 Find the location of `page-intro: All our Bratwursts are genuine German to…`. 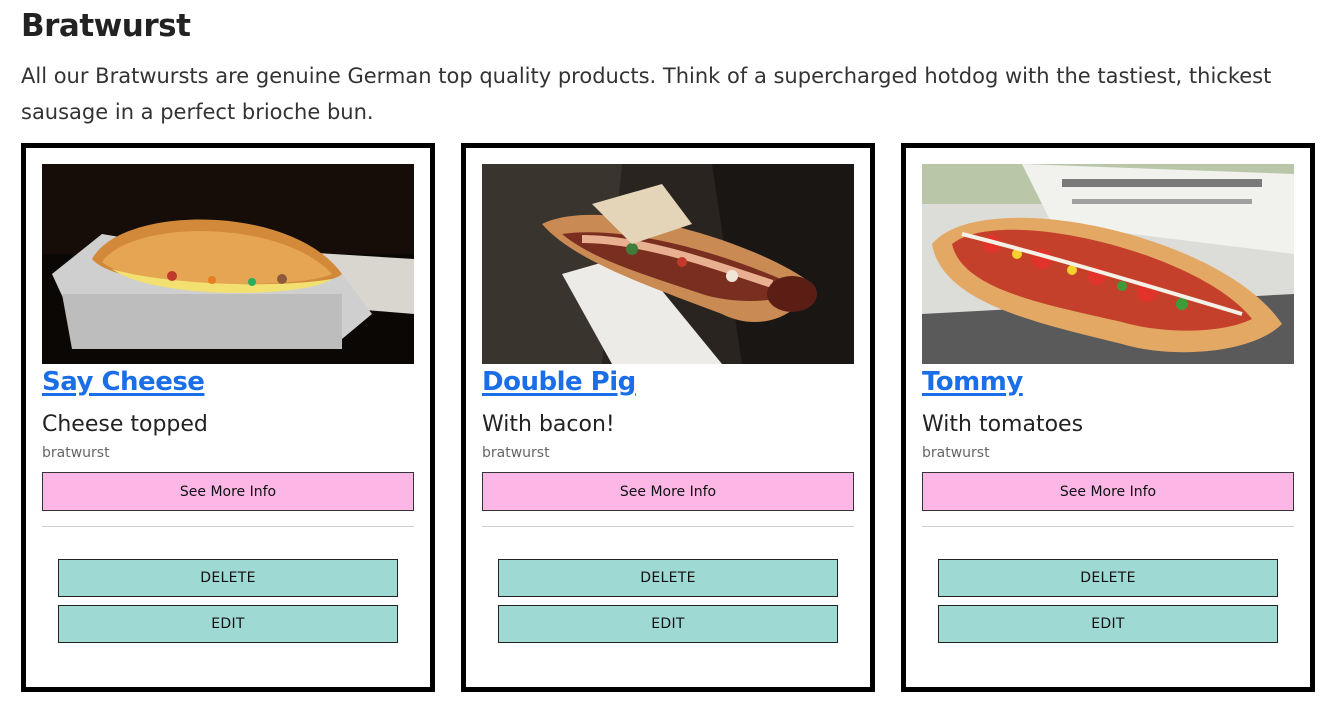

page-intro: All our Bratwursts are genuine German to… is located at coordinates (646, 94).